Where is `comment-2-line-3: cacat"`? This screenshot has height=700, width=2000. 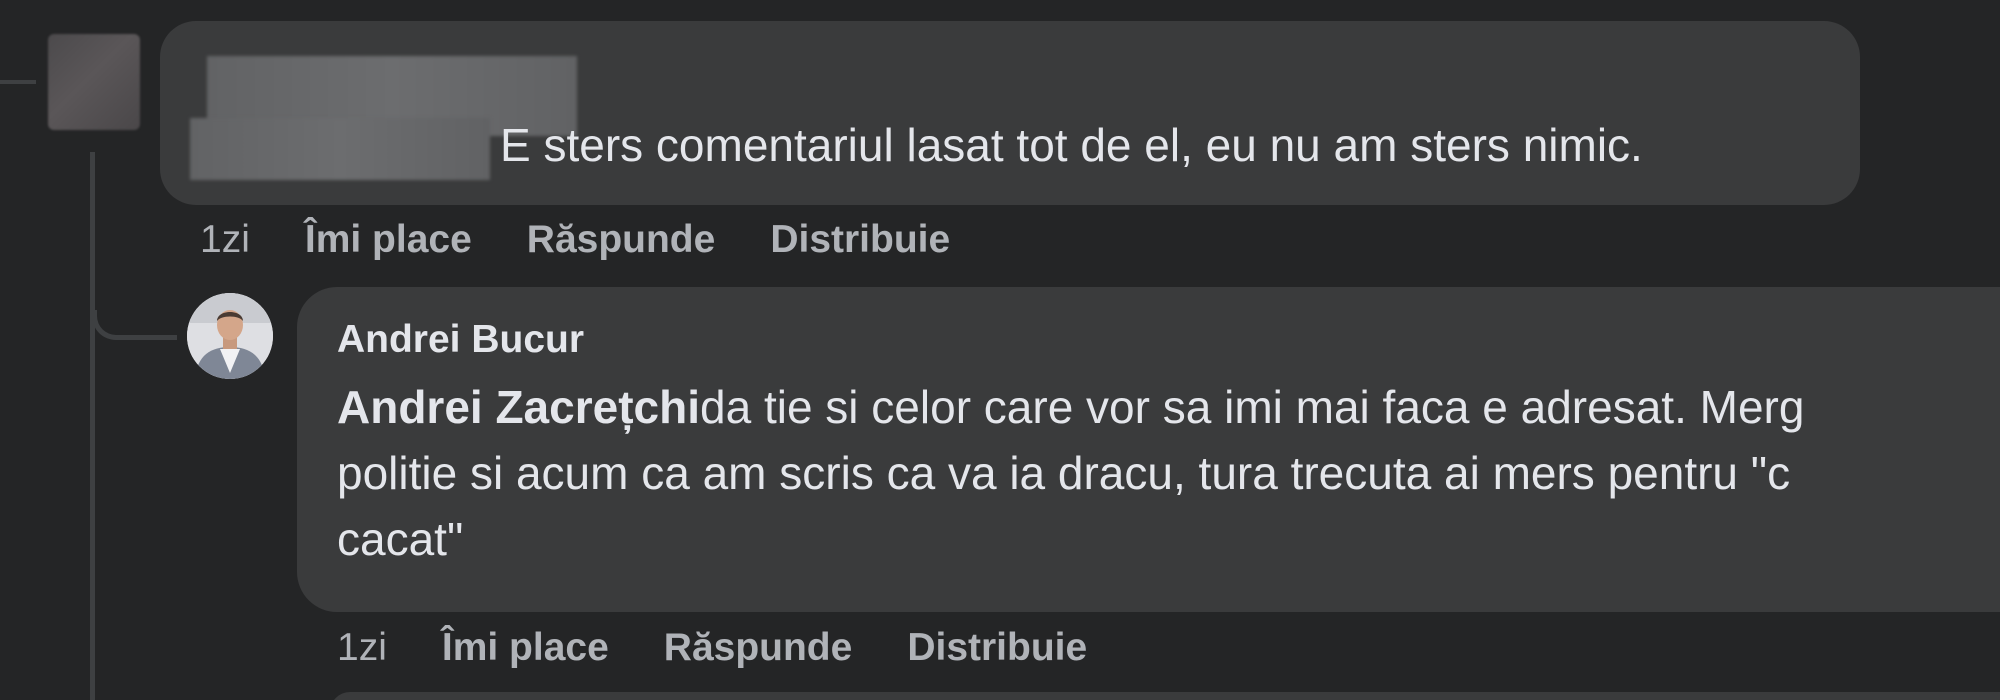 comment-2-line-3: cacat" is located at coordinates (400, 539).